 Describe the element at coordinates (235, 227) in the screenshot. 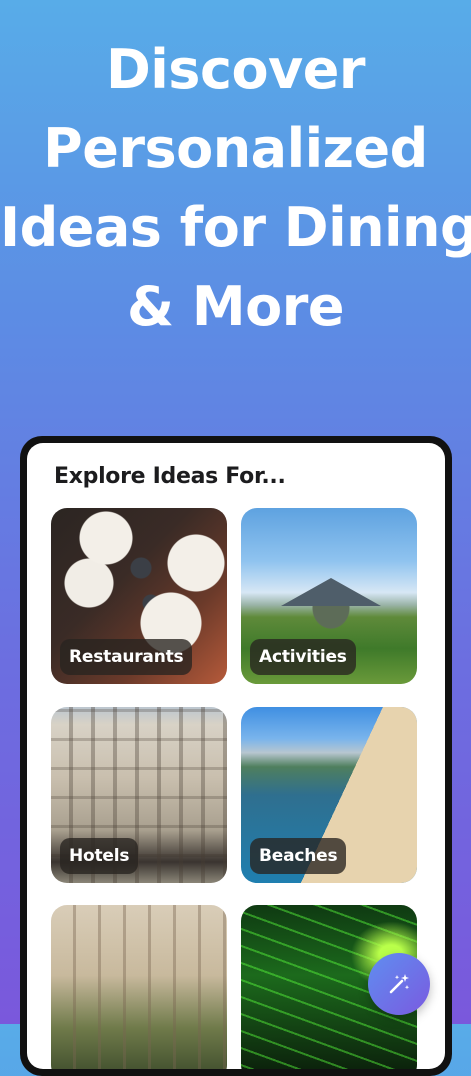

I see `headline-line-3: Ideas for Dining` at that location.